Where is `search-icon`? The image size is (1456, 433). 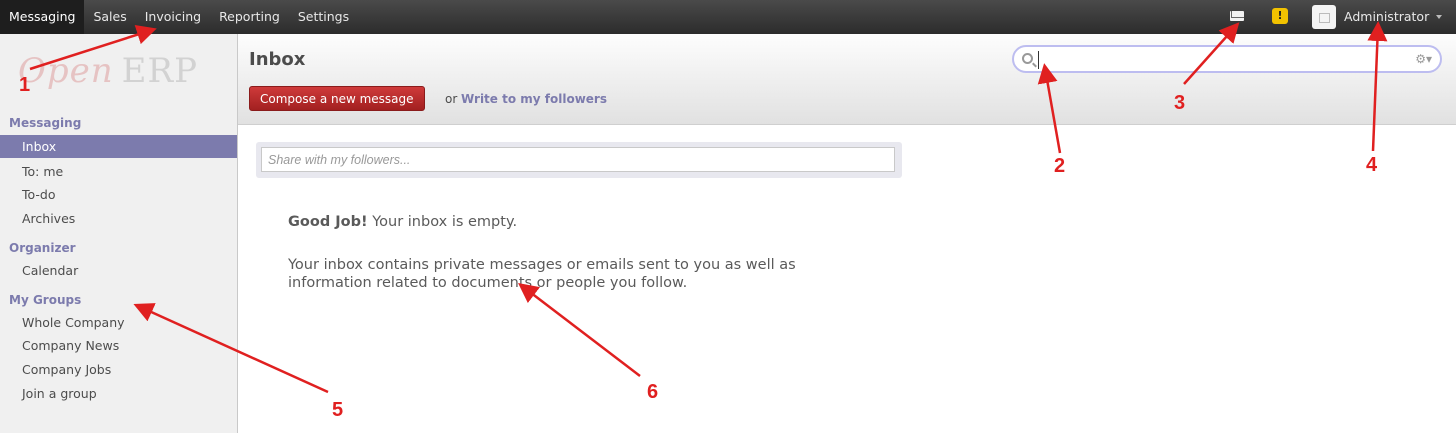
search-icon is located at coordinates (1027, 58).